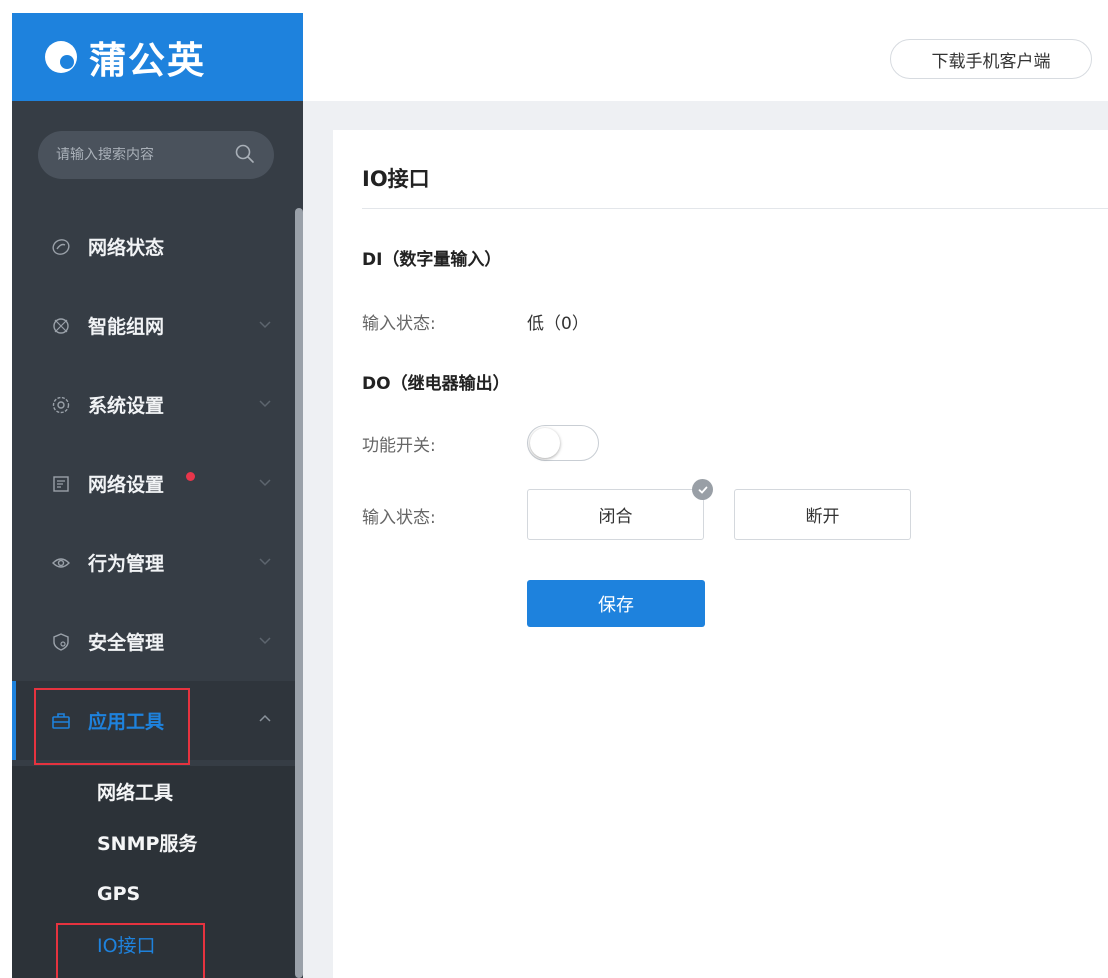 This screenshot has width=1108, height=978. Describe the element at coordinates (396, 179) in the screenshot. I see `page-title: IO接口` at that location.